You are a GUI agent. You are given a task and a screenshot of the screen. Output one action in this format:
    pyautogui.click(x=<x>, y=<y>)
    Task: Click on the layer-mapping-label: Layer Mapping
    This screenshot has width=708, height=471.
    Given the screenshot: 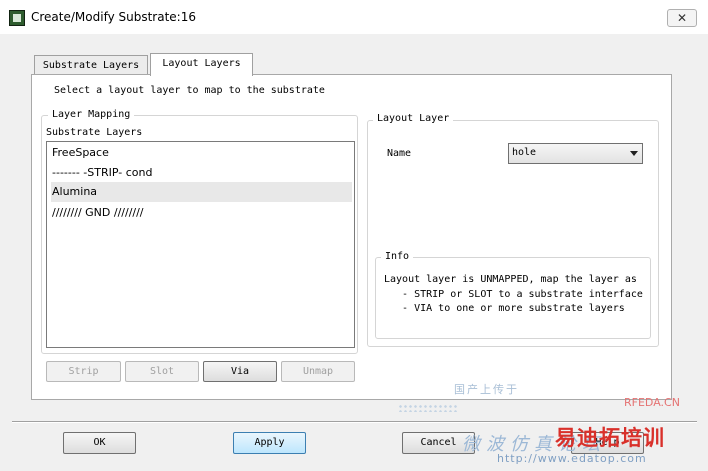 What is the action you would take?
    pyautogui.click(x=91, y=114)
    